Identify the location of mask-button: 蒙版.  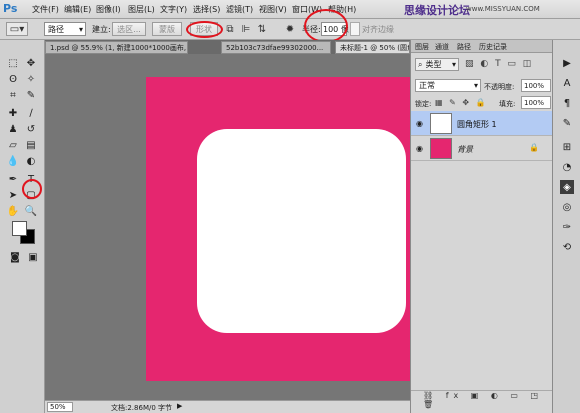
(167, 29).